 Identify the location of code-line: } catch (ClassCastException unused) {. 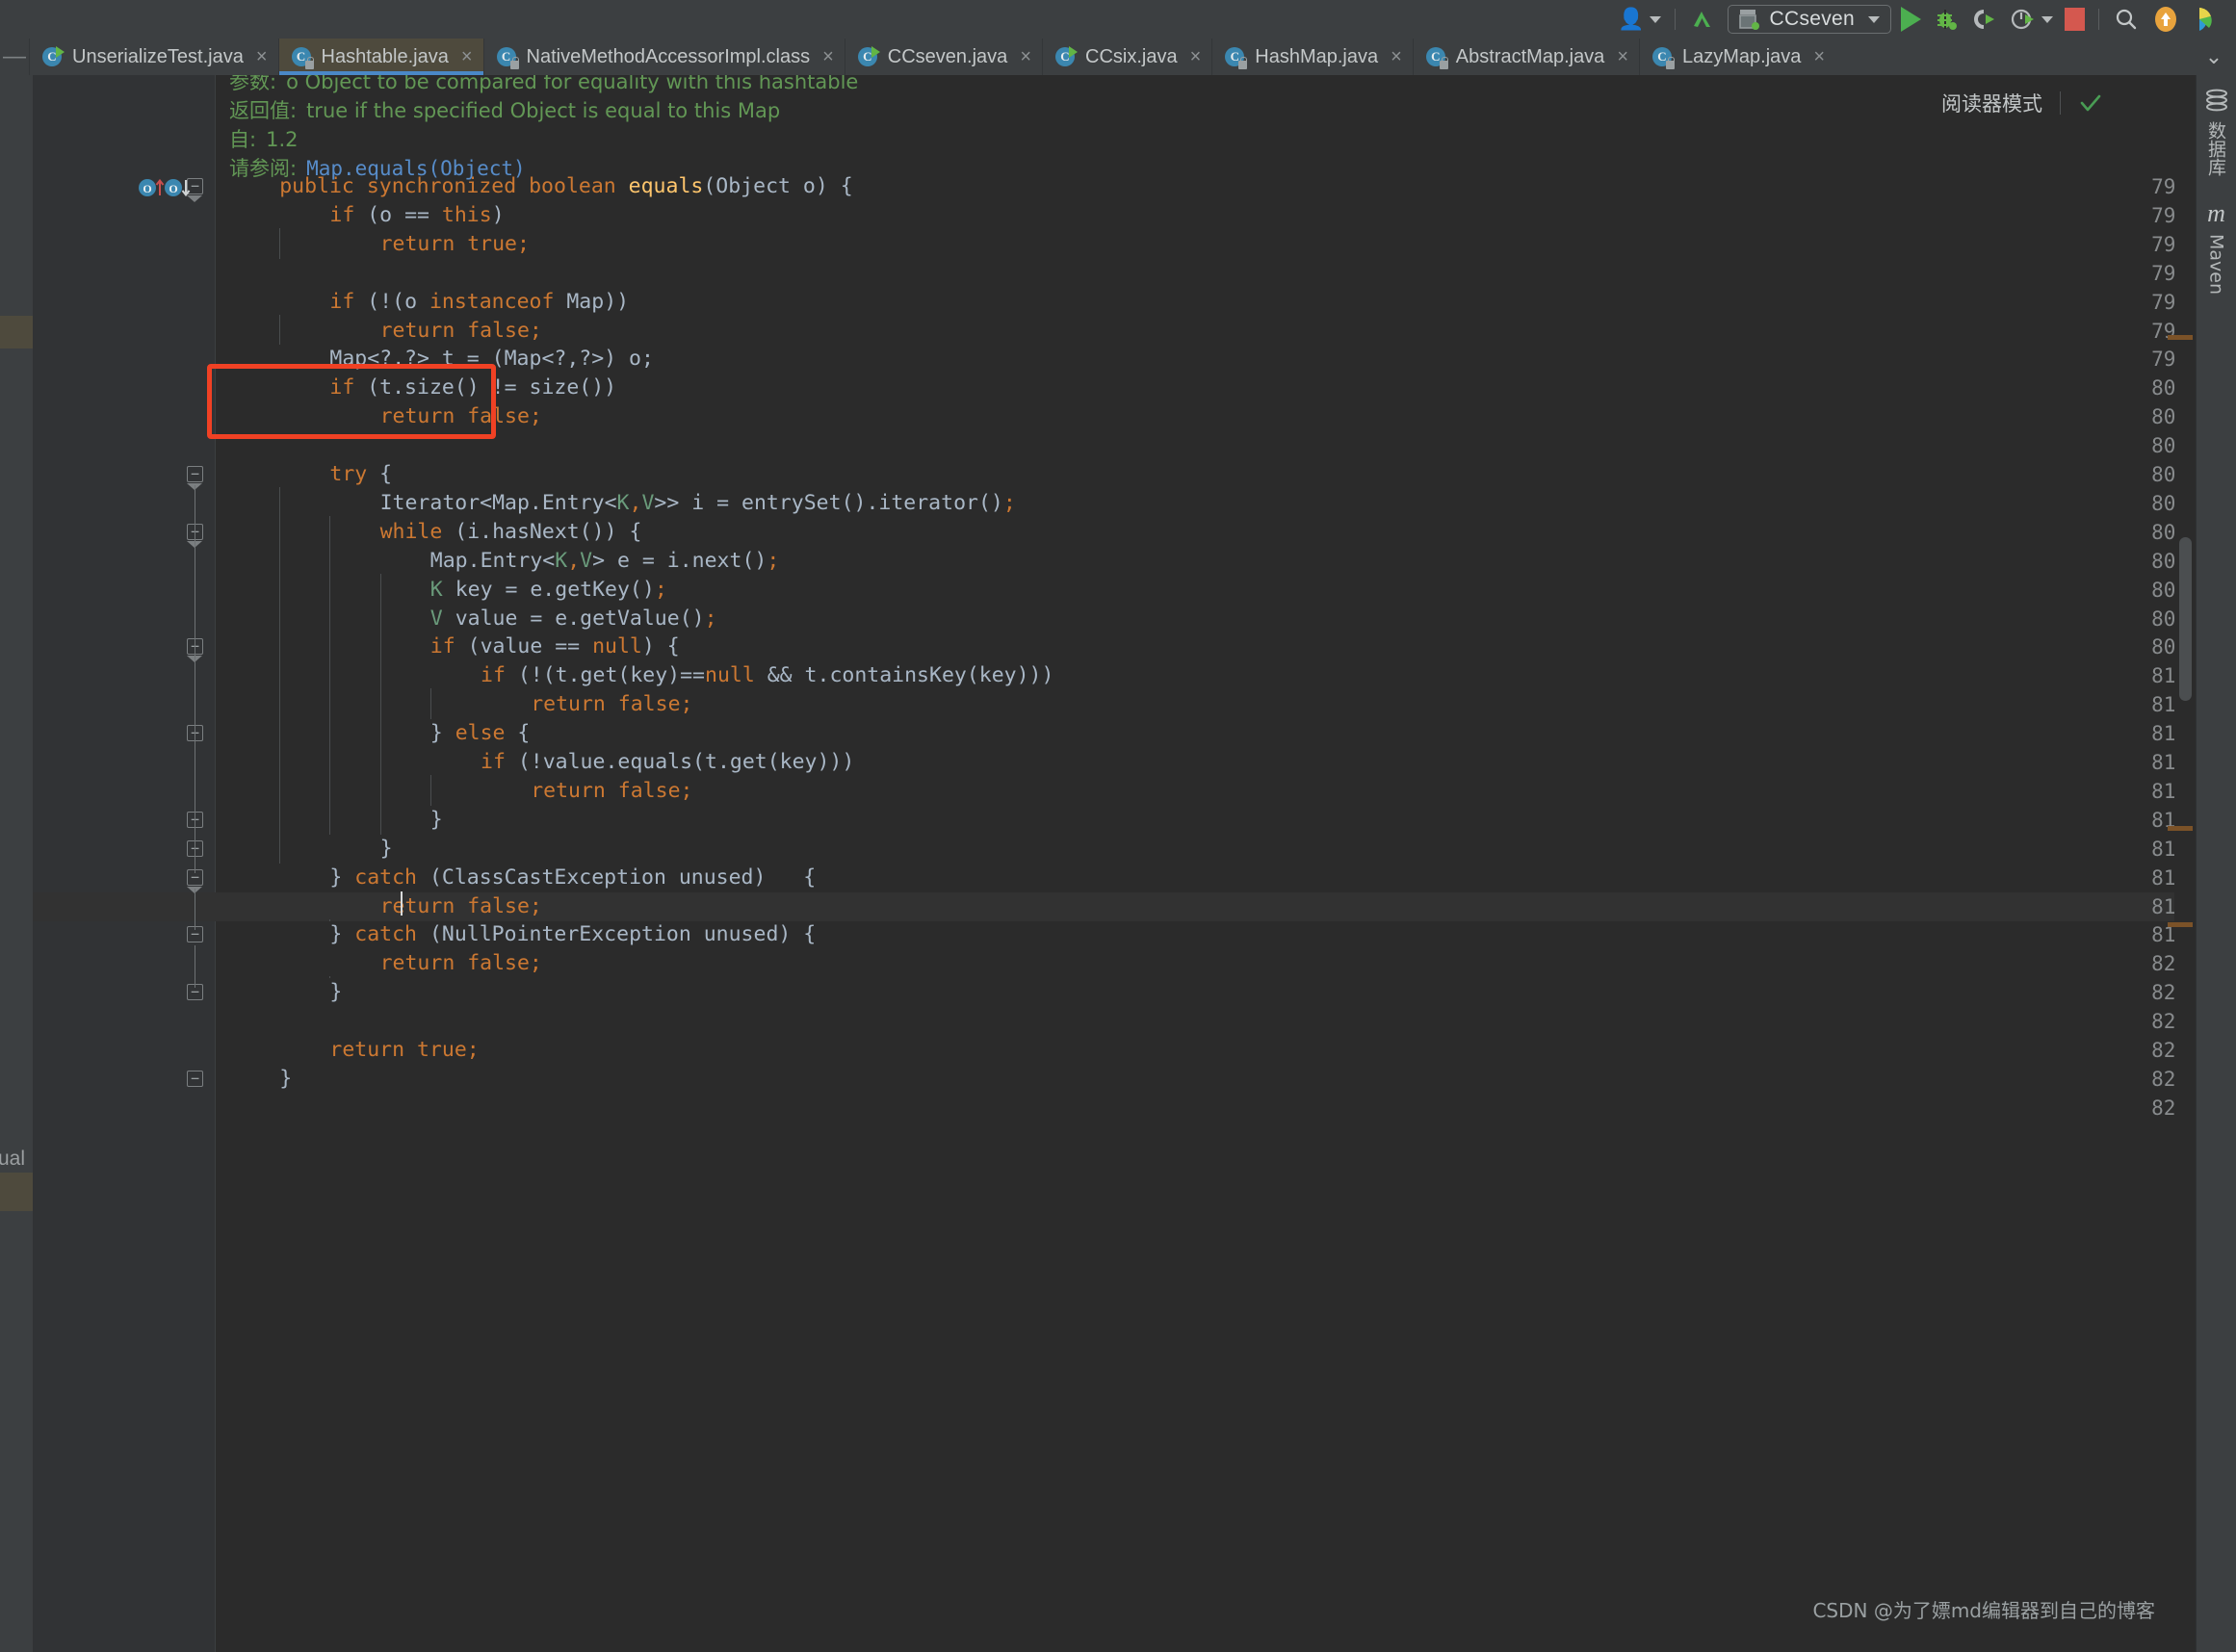
(566, 878).